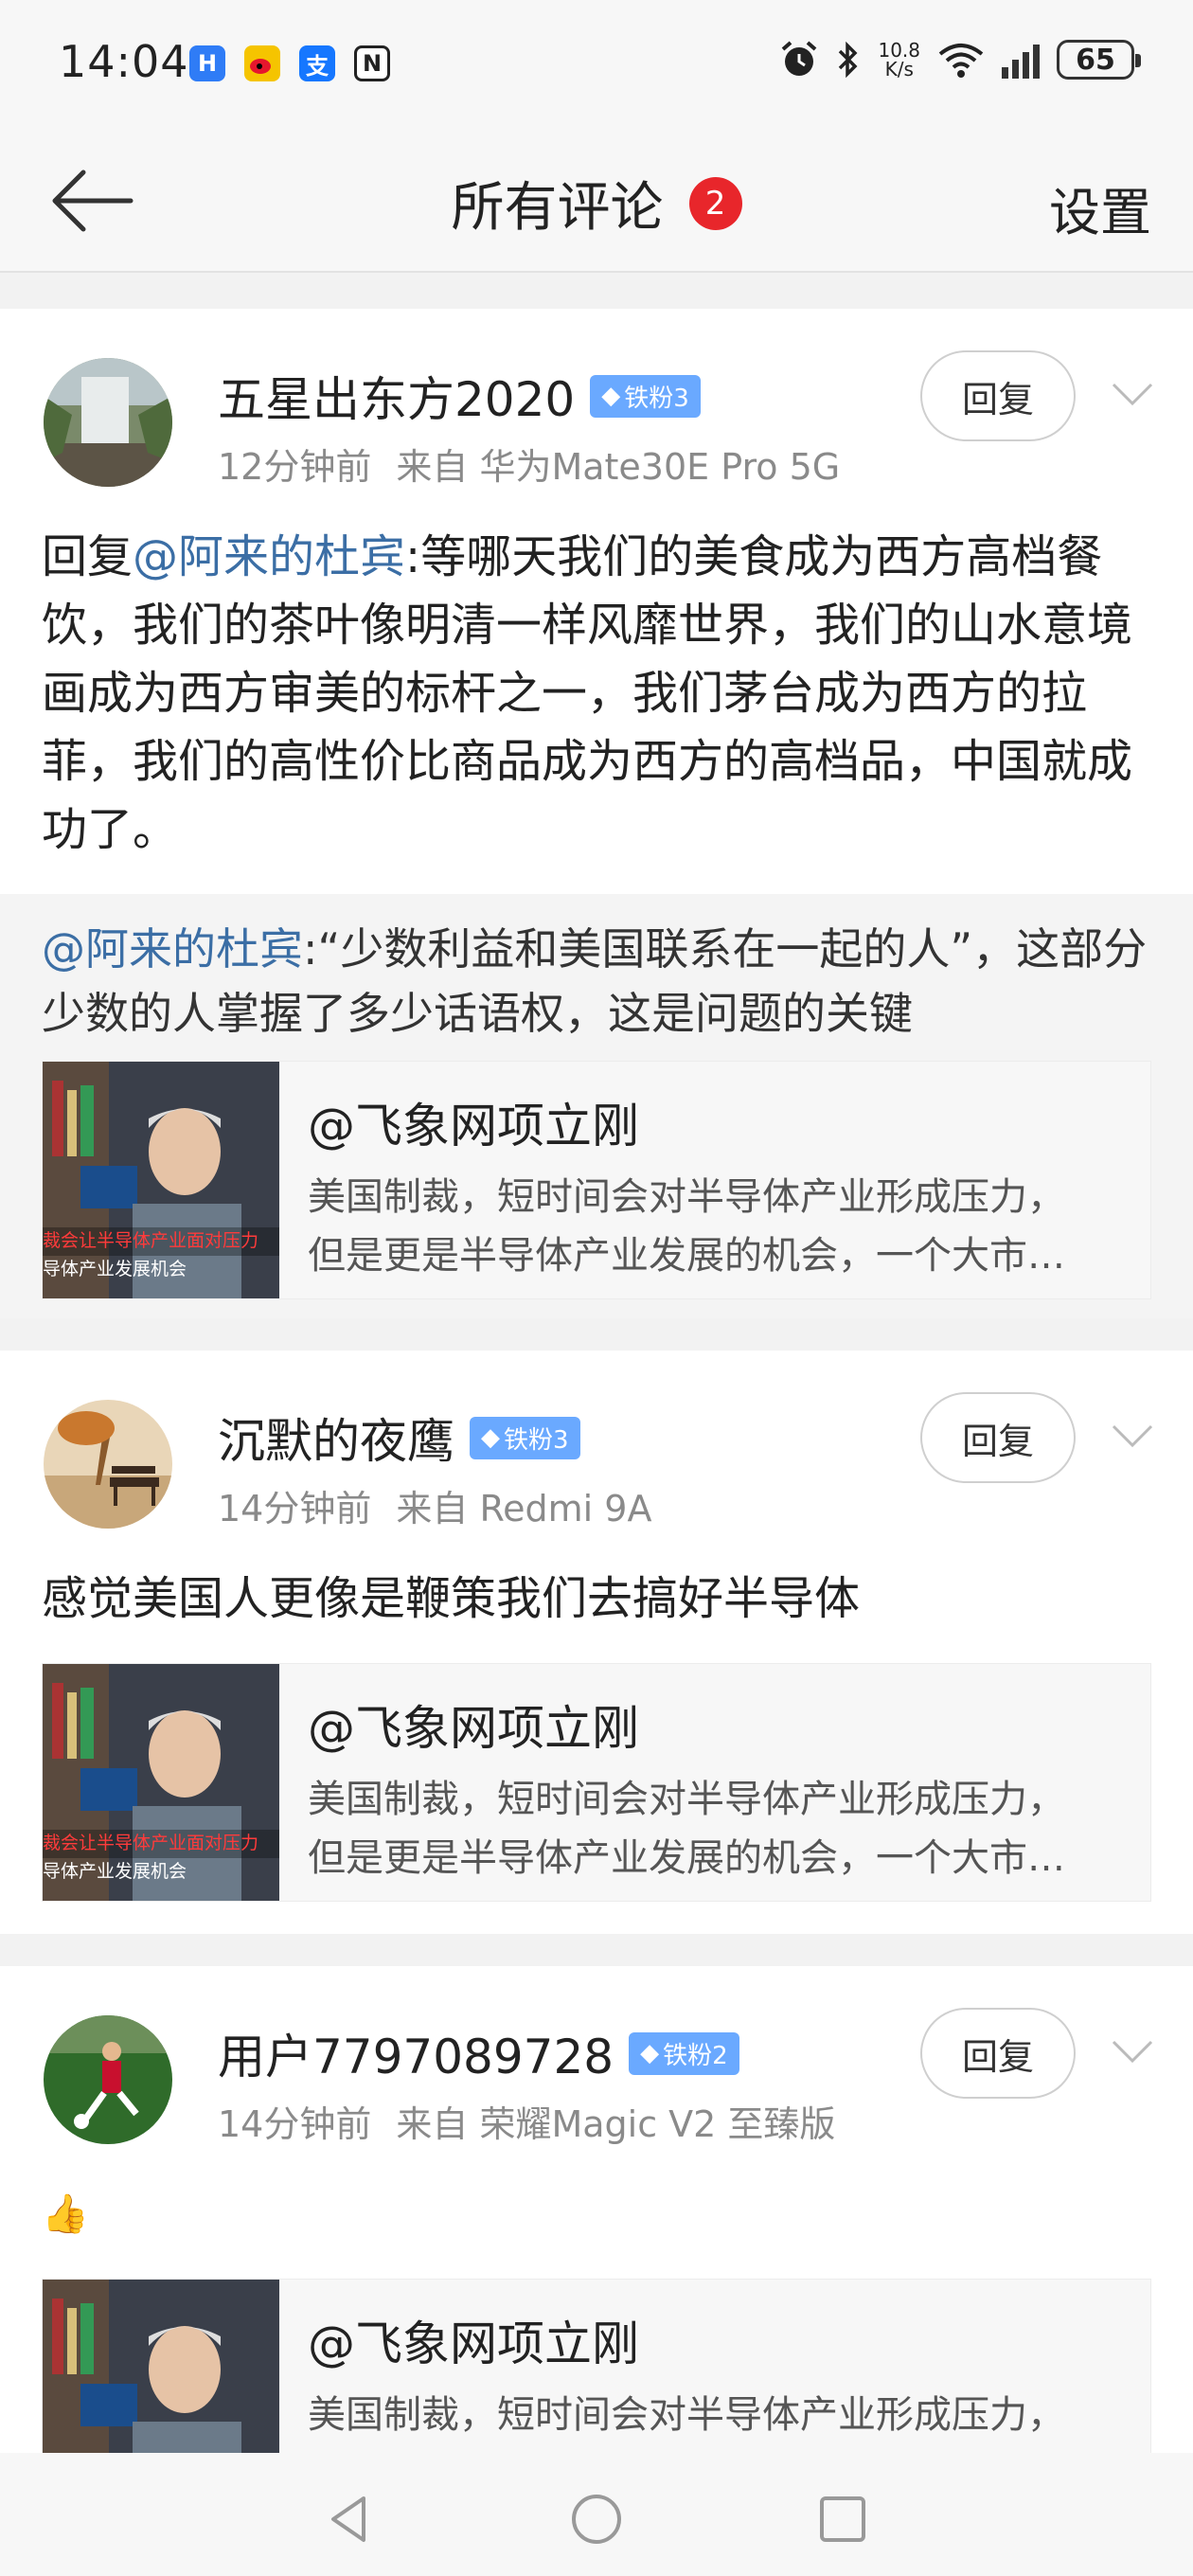  What do you see at coordinates (715, 203) in the screenshot?
I see `unread-badge: 2` at bounding box center [715, 203].